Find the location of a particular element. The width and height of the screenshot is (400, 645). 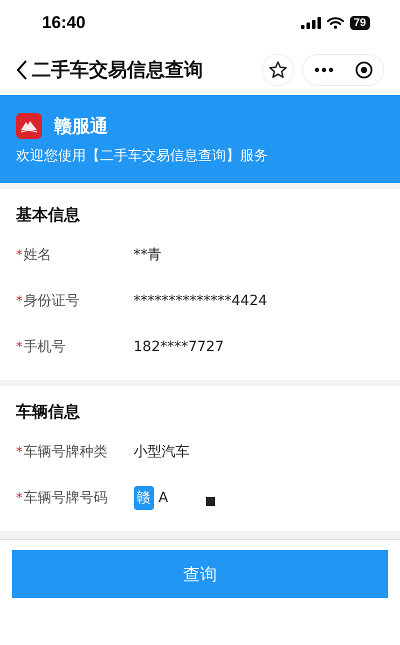

field-label: 车辆号牌种类 is located at coordinates (66, 452).